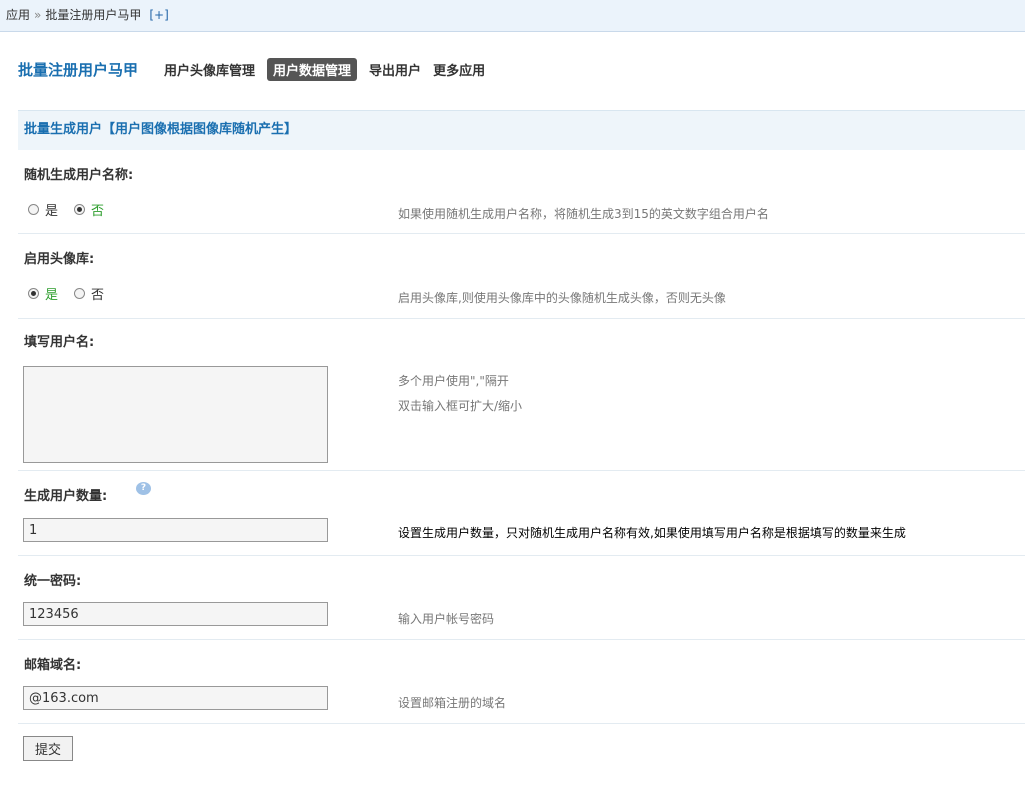 The height and width of the screenshot is (785, 1025). I want to click on avatar-lib-tip: 启用头像库,则使用头像库中的头像随机生成头像，否则无头像, so click(562, 298).